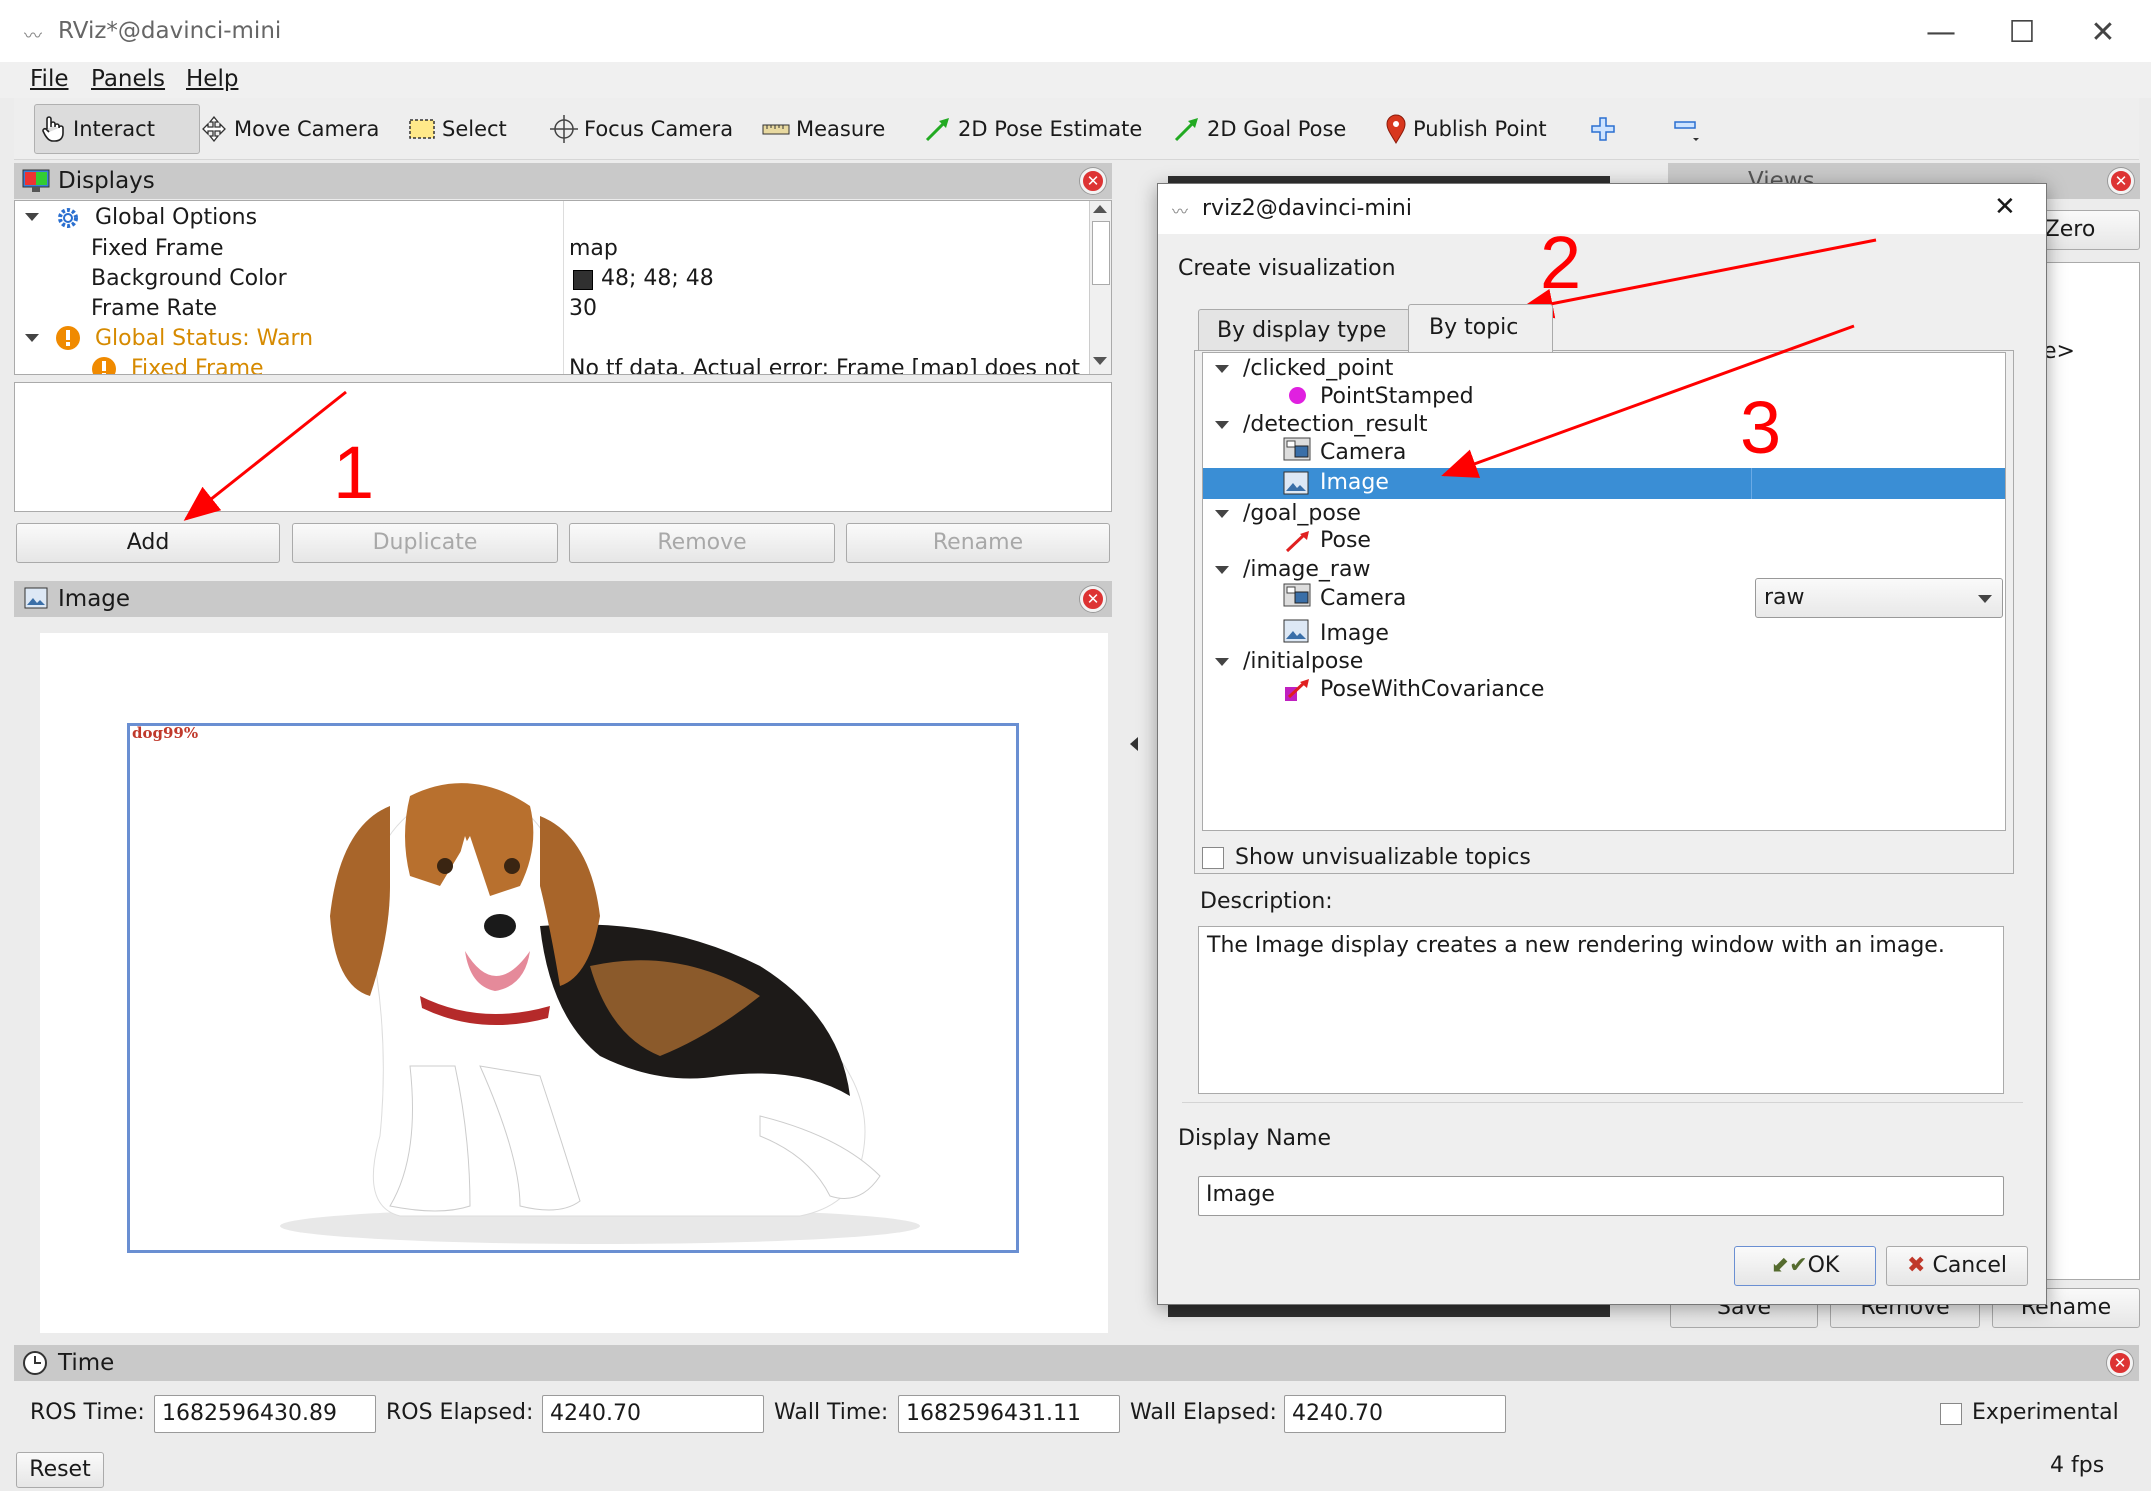 This screenshot has width=2151, height=1491. What do you see at coordinates (87, 1412) in the screenshot?
I see `ros-time-label: ROS Time:` at bounding box center [87, 1412].